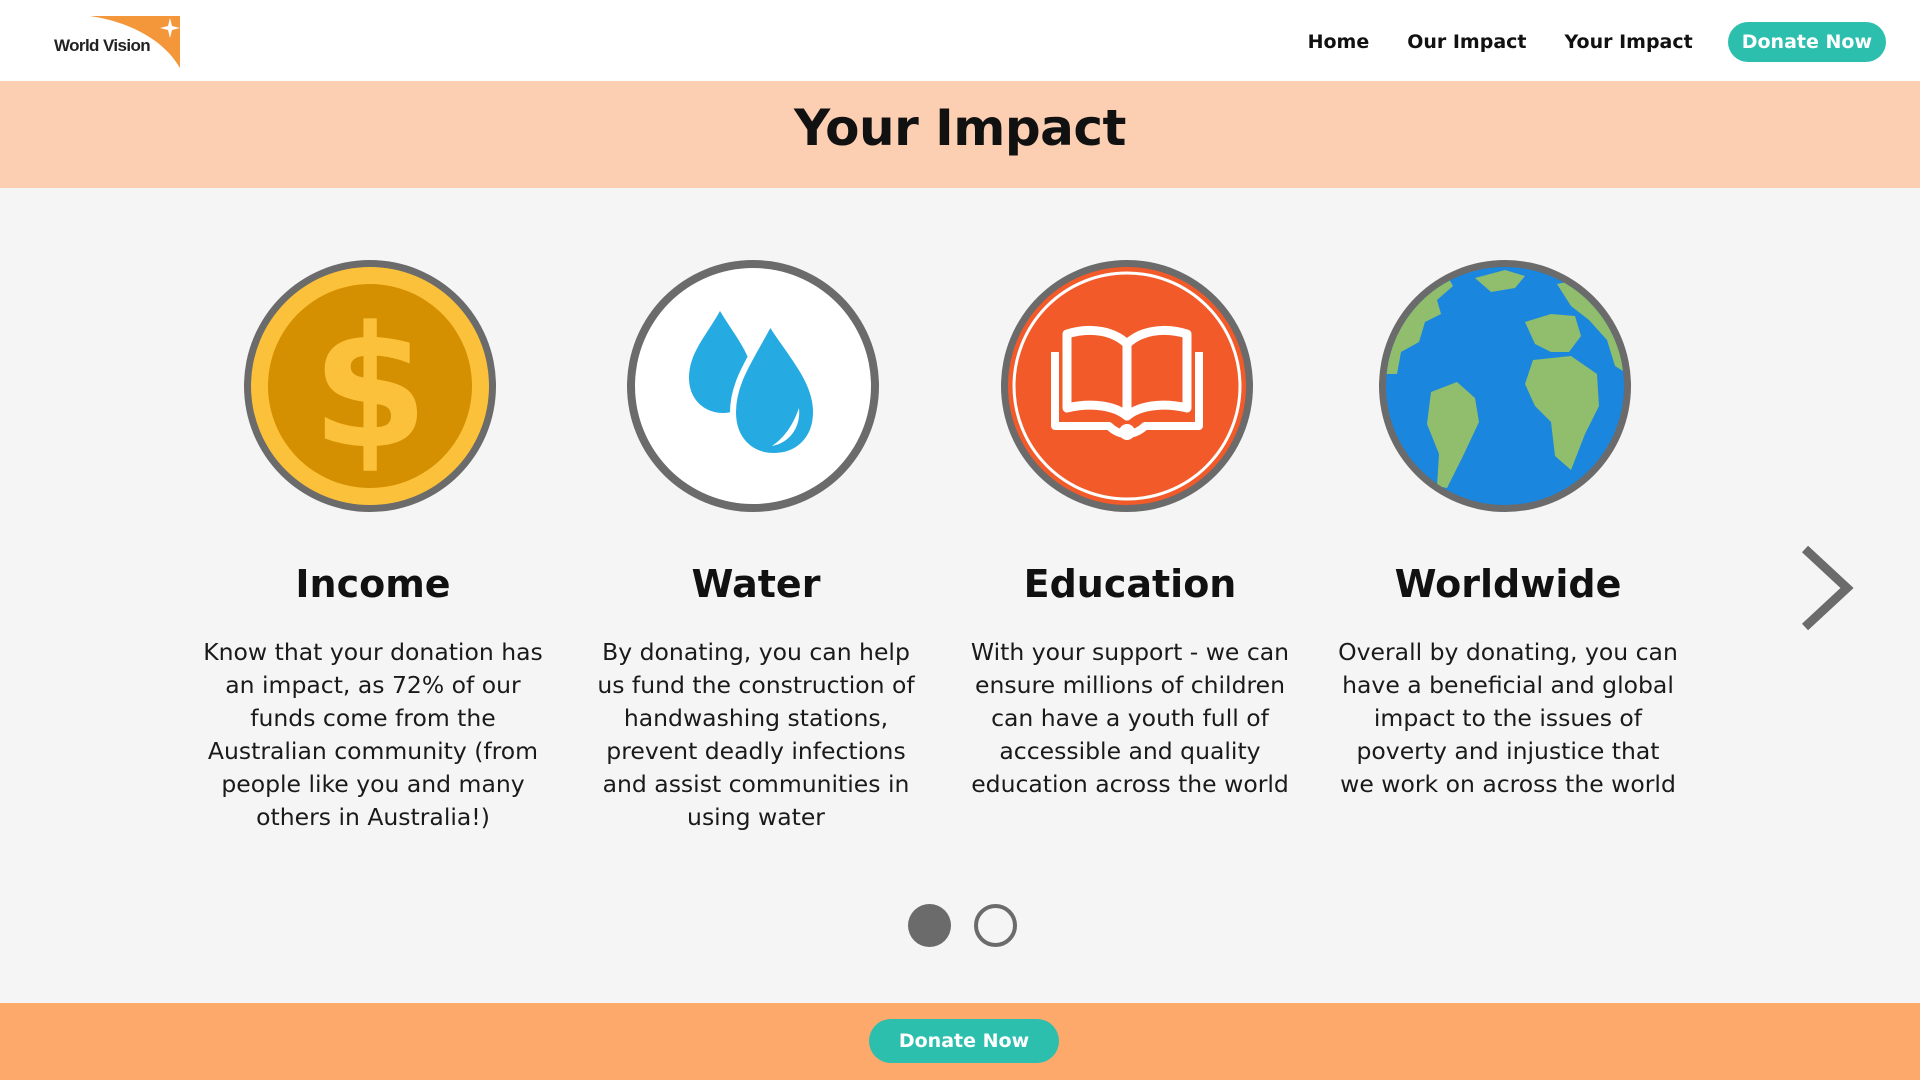 Image resolution: width=1920 pixels, height=1080 pixels. What do you see at coordinates (1466, 42) in the screenshot?
I see `nav-our-impact: Our Impact` at bounding box center [1466, 42].